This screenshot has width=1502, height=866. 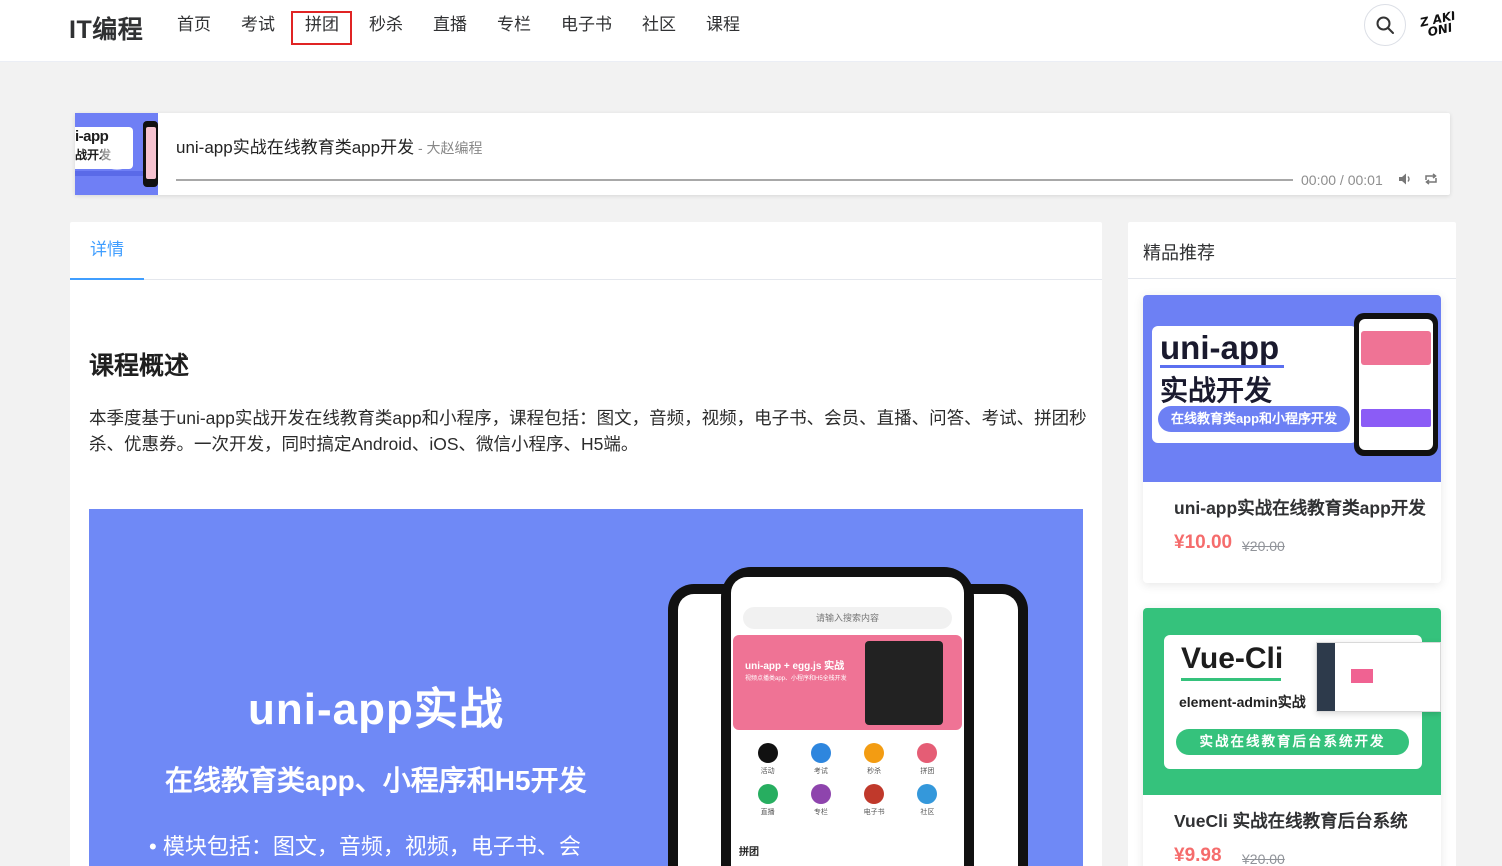 I want to click on nav-item-course: 课程, so click(x=723, y=25).